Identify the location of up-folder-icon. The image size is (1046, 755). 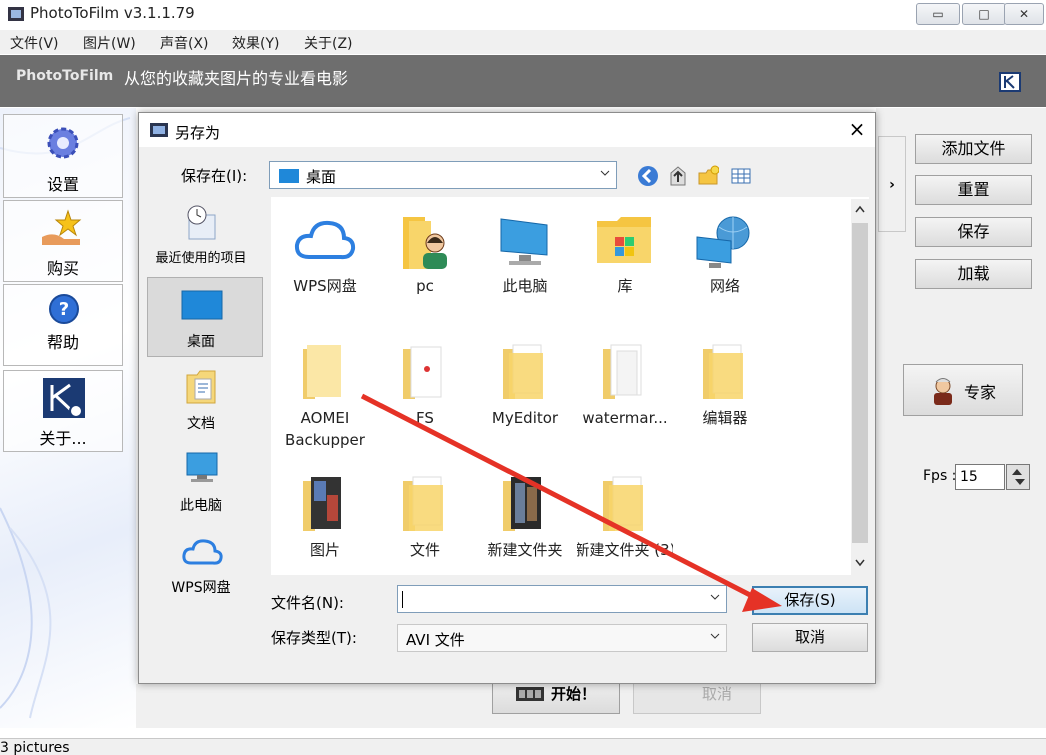
(678, 176).